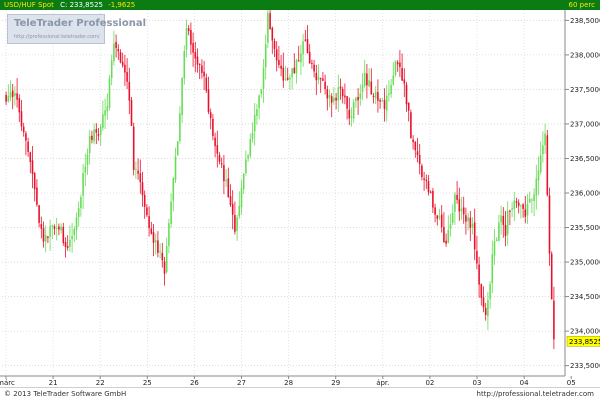 This screenshot has height=400, width=600. What do you see at coordinates (585, 366) in the screenshot?
I see `y-tick-label: 233,5000` at bounding box center [585, 366].